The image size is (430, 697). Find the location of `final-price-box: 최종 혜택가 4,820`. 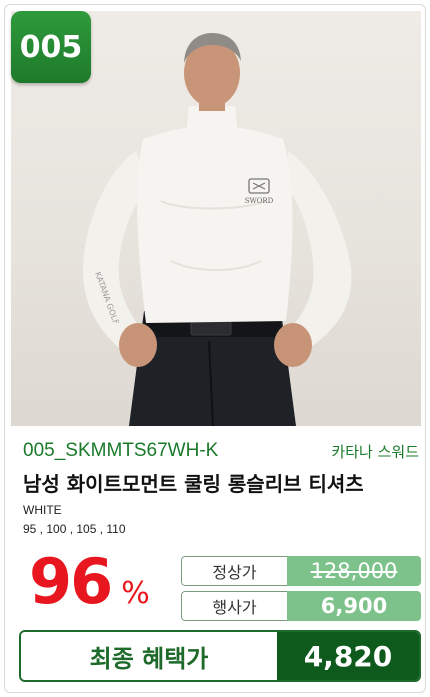

final-price-box: 최종 혜택가 4,820 is located at coordinates (220, 656).